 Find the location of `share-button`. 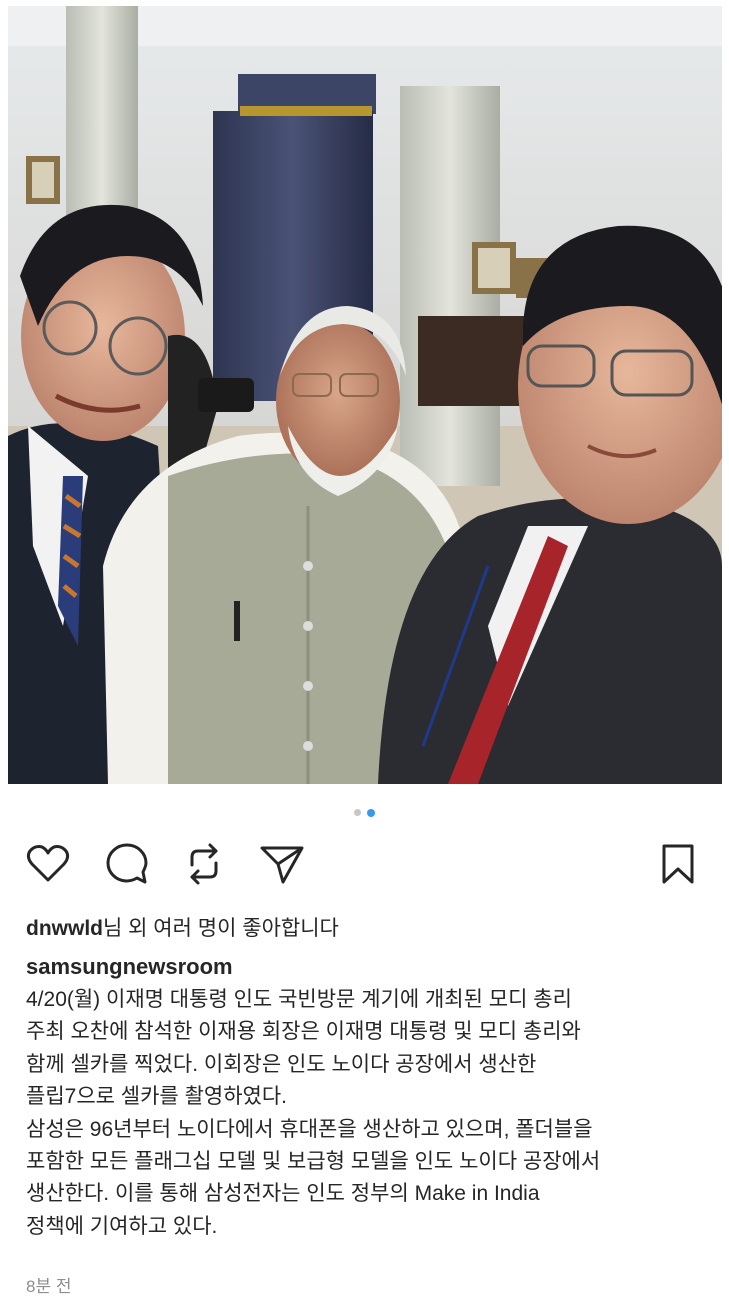

share-button is located at coordinates (282, 864).